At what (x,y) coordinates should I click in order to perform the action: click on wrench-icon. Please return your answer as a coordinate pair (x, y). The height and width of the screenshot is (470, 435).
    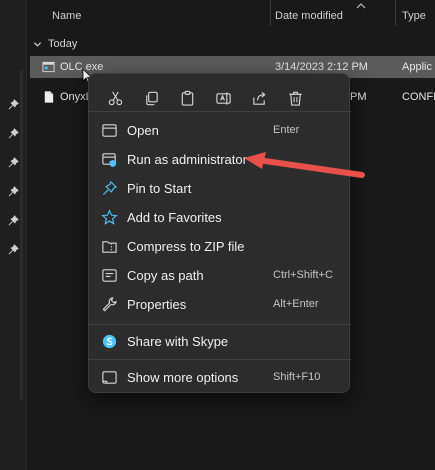
    Looking at the image, I should click on (109, 304).